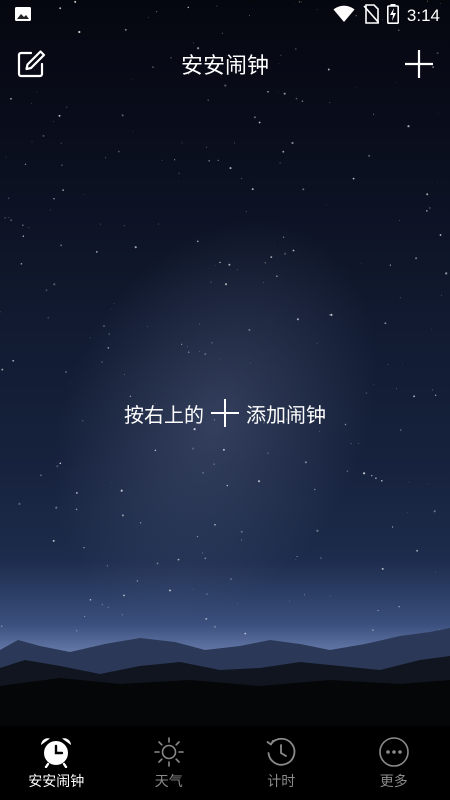 The image size is (450, 800). I want to click on edit-icon, so click(31, 64).